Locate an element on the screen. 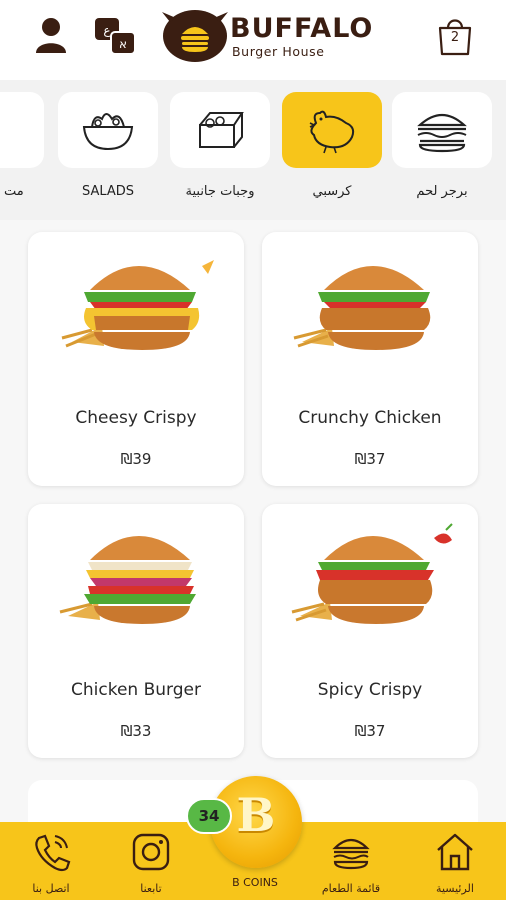 The width and height of the screenshot is (506, 900). coins-count-badge: 34 is located at coordinates (209, 816).